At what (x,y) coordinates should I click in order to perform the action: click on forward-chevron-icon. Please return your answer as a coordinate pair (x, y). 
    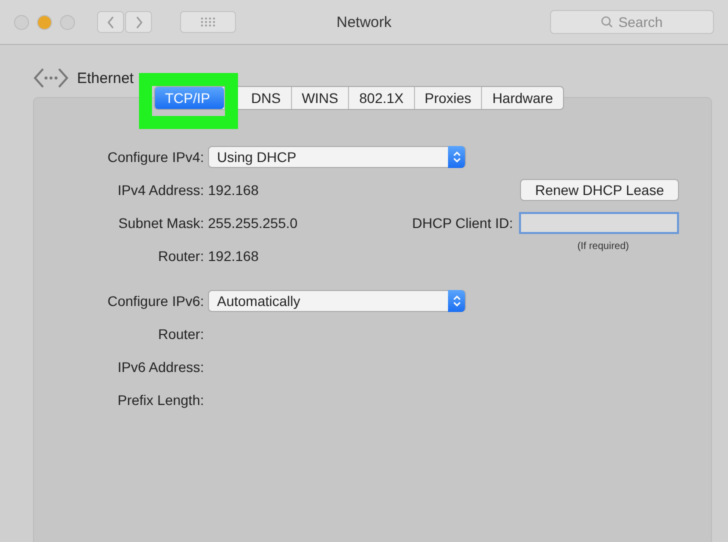
    Looking at the image, I should click on (138, 22).